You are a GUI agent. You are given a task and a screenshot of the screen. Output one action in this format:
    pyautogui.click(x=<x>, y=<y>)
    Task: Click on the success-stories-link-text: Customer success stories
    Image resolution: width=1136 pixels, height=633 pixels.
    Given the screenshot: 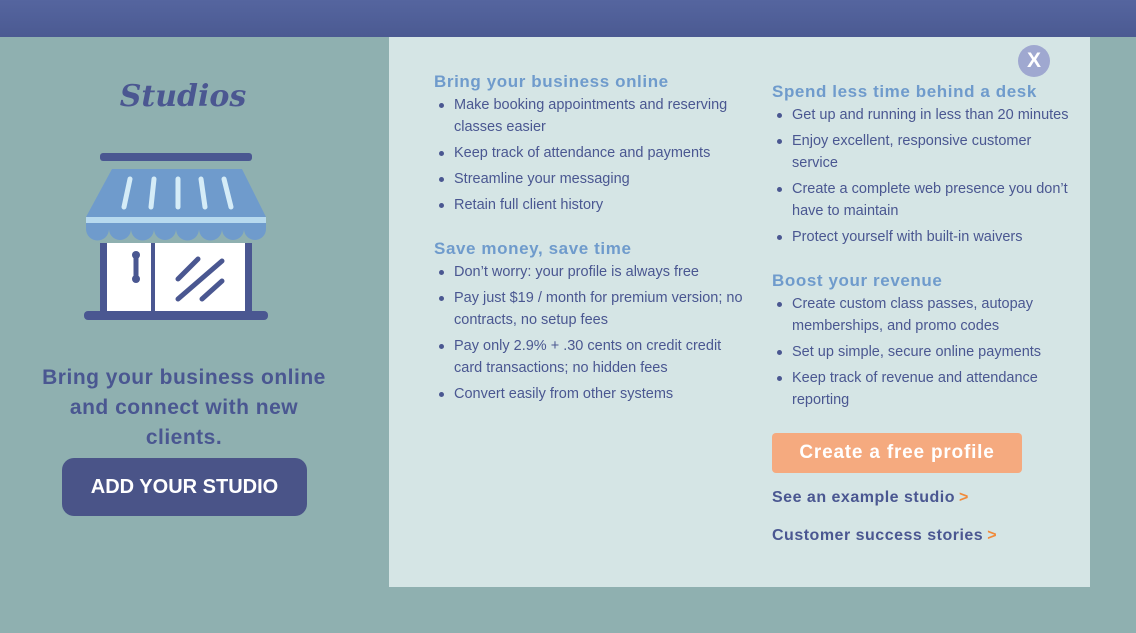 What is the action you would take?
    pyautogui.click(x=878, y=535)
    